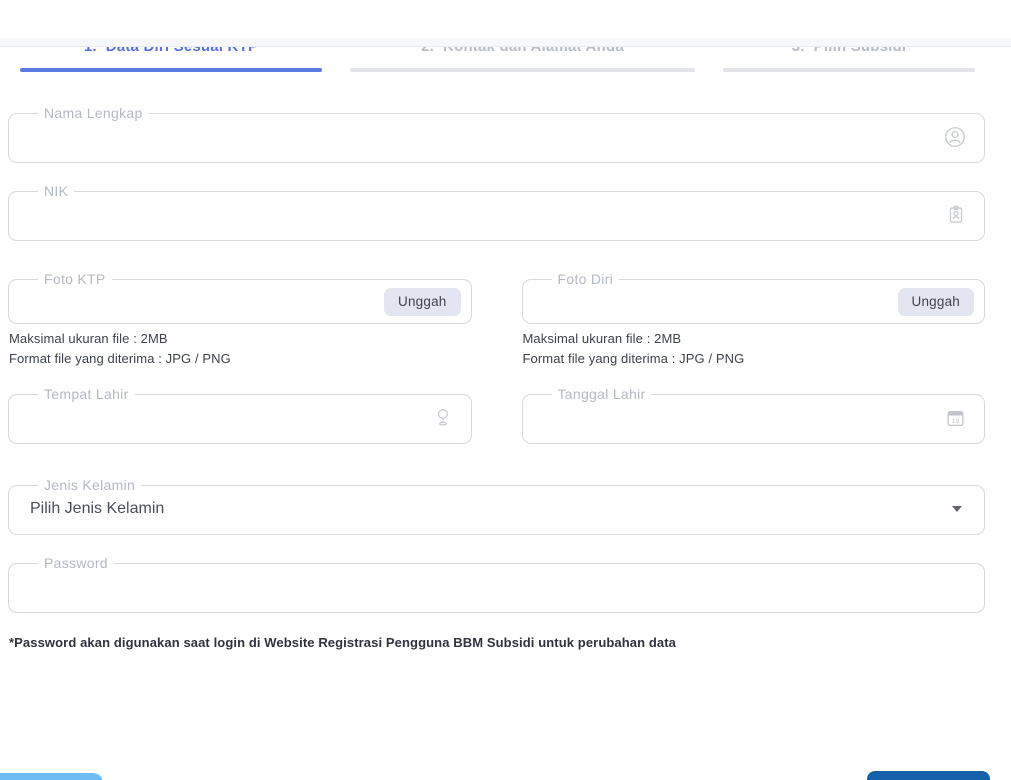  Describe the element at coordinates (97, 508) in the screenshot. I see `jenis-kelamin-selected-value: Pilih Jenis Kelamin` at that location.